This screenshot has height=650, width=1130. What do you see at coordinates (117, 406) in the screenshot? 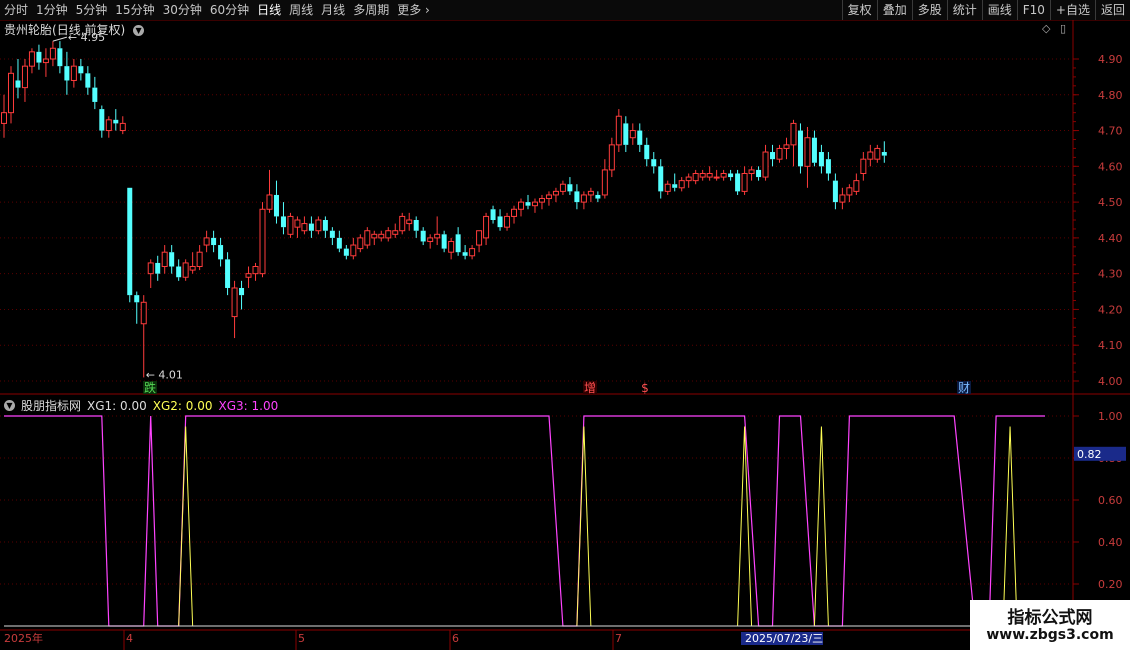
I see `xg1-value: XG1: 0.00` at bounding box center [117, 406].